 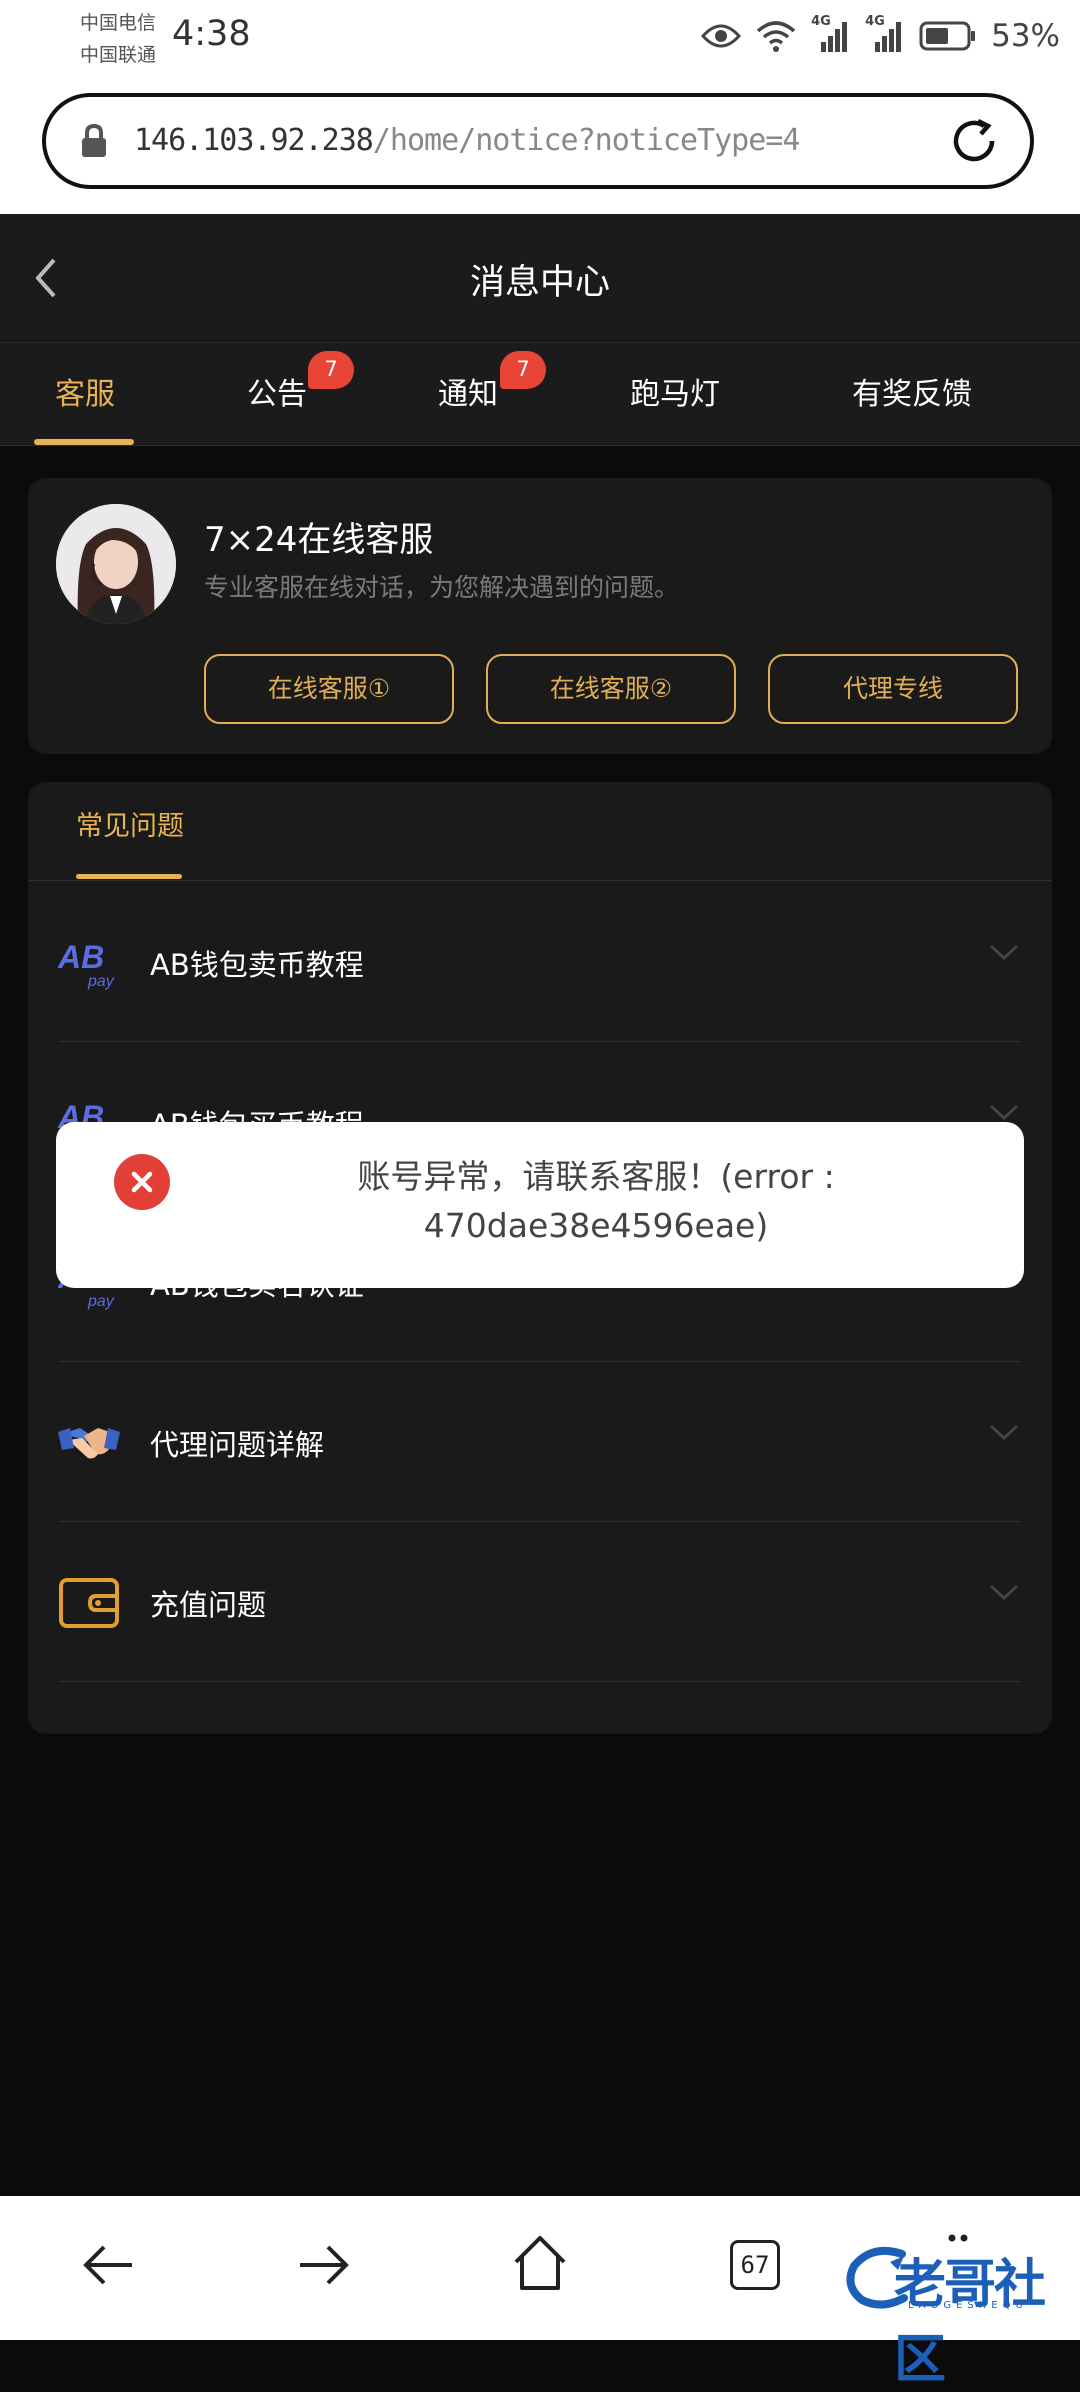 I want to click on carrier-1-label: 中国电信, so click(x=118, y=23).